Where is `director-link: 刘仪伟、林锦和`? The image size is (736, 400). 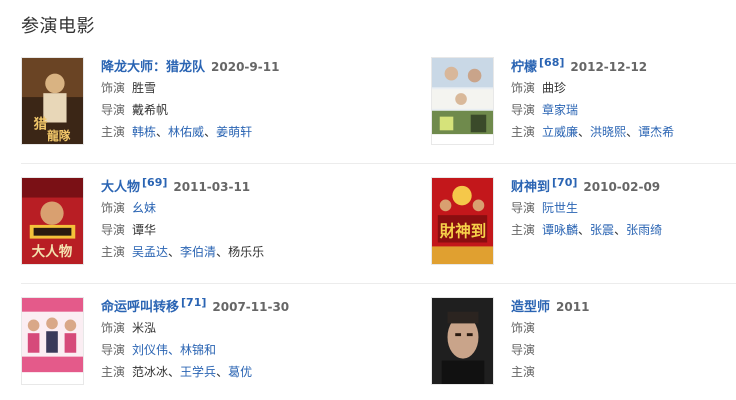
director-link: 刘仪伟、林锦和 is located at coordinates (174, 350).